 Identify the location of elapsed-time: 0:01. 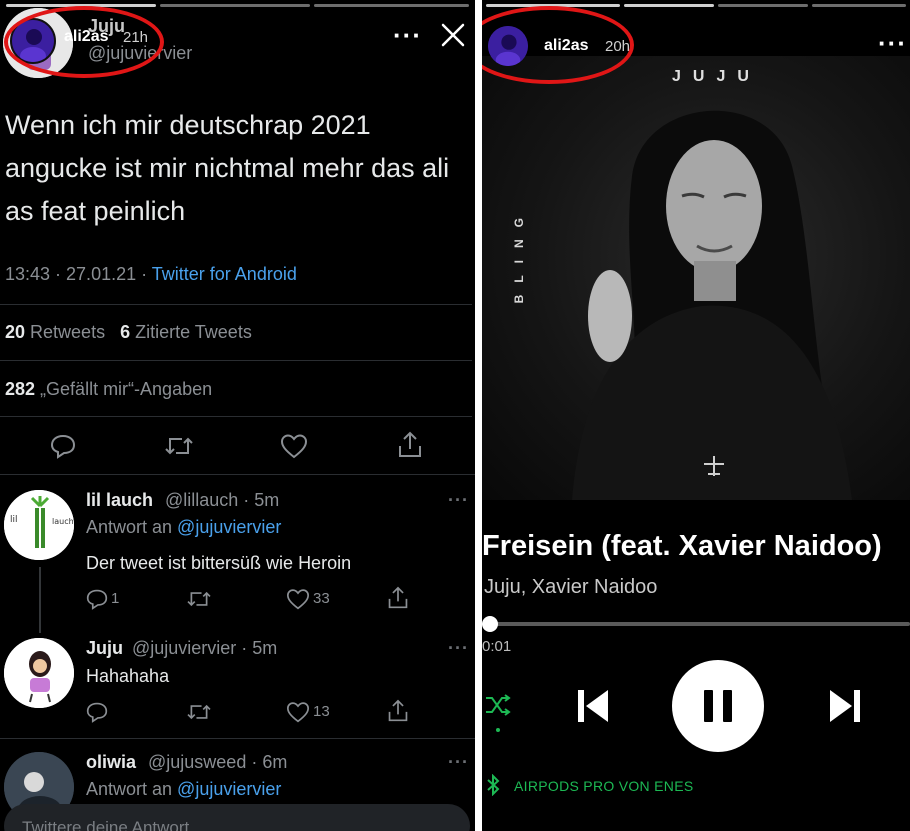
(497, 646).